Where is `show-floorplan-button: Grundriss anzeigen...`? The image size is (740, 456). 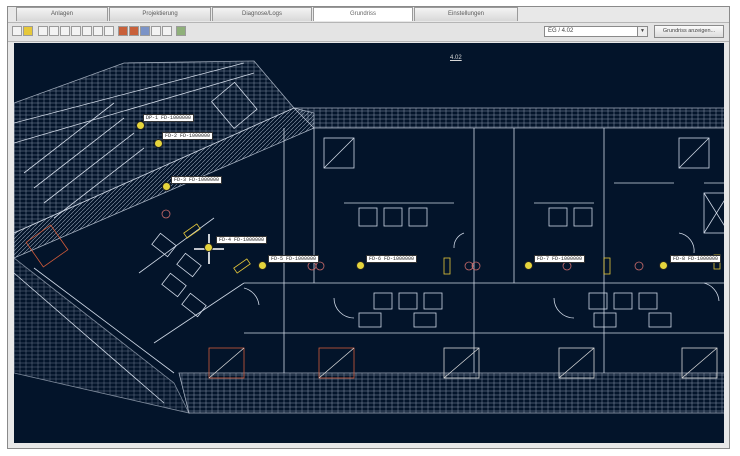 show-floorplan-button: Grundriss anzeigen... is located at coordinates (689, 31).